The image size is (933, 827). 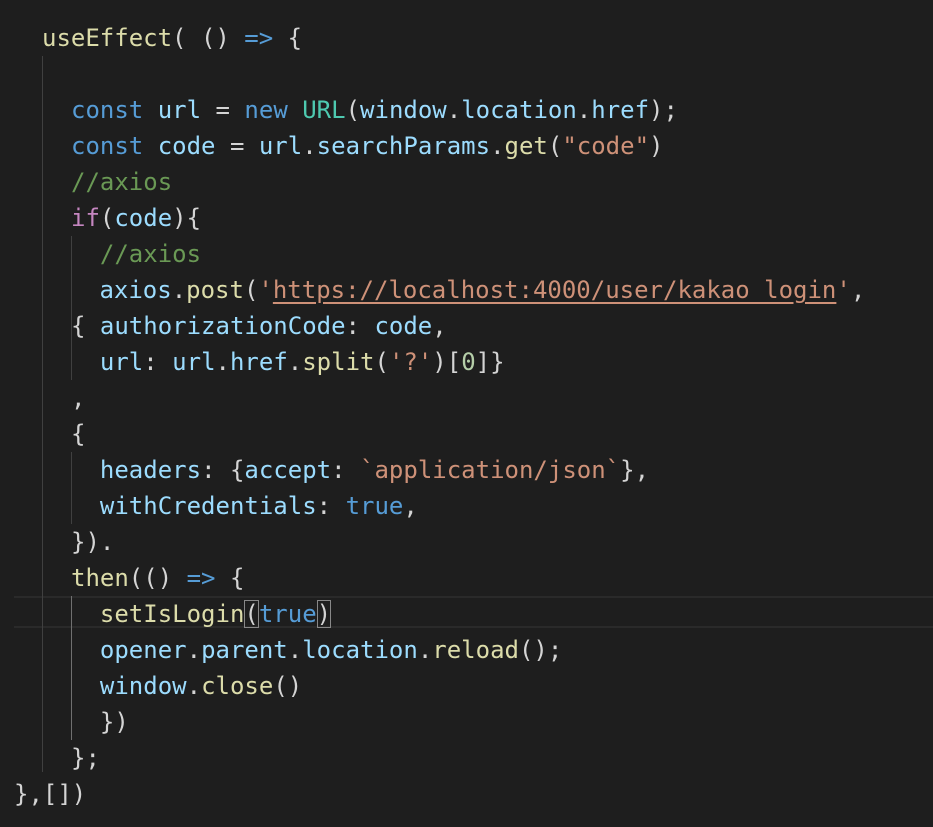 I want to click on code-line: {, so click(x=78, y=434).